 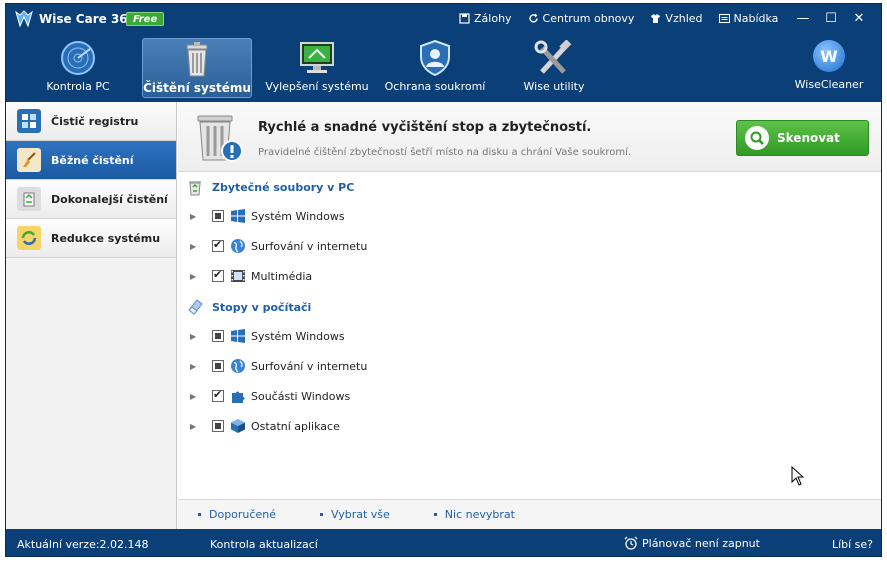 I want to click on version-text: Aktuální verze:2.02.148, so click(x=83, y=544).